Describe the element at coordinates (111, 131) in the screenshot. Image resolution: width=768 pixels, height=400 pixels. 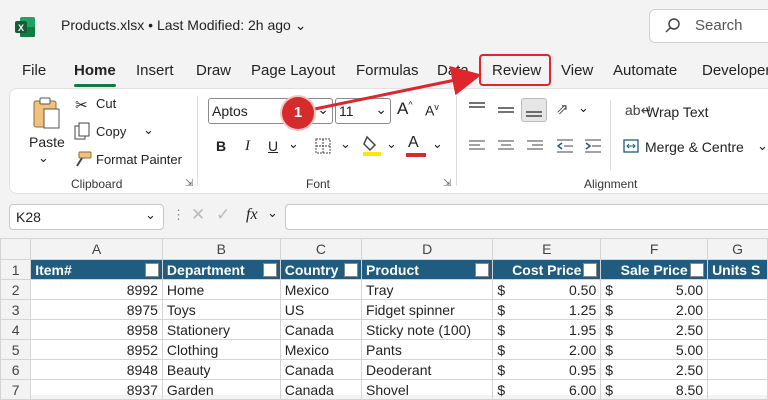
I see `copy-button: Copy` at that location.